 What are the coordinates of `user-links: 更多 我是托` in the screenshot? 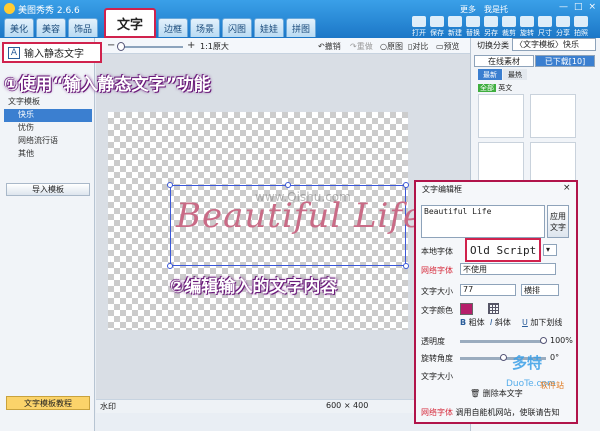 It's located at (484, 9).